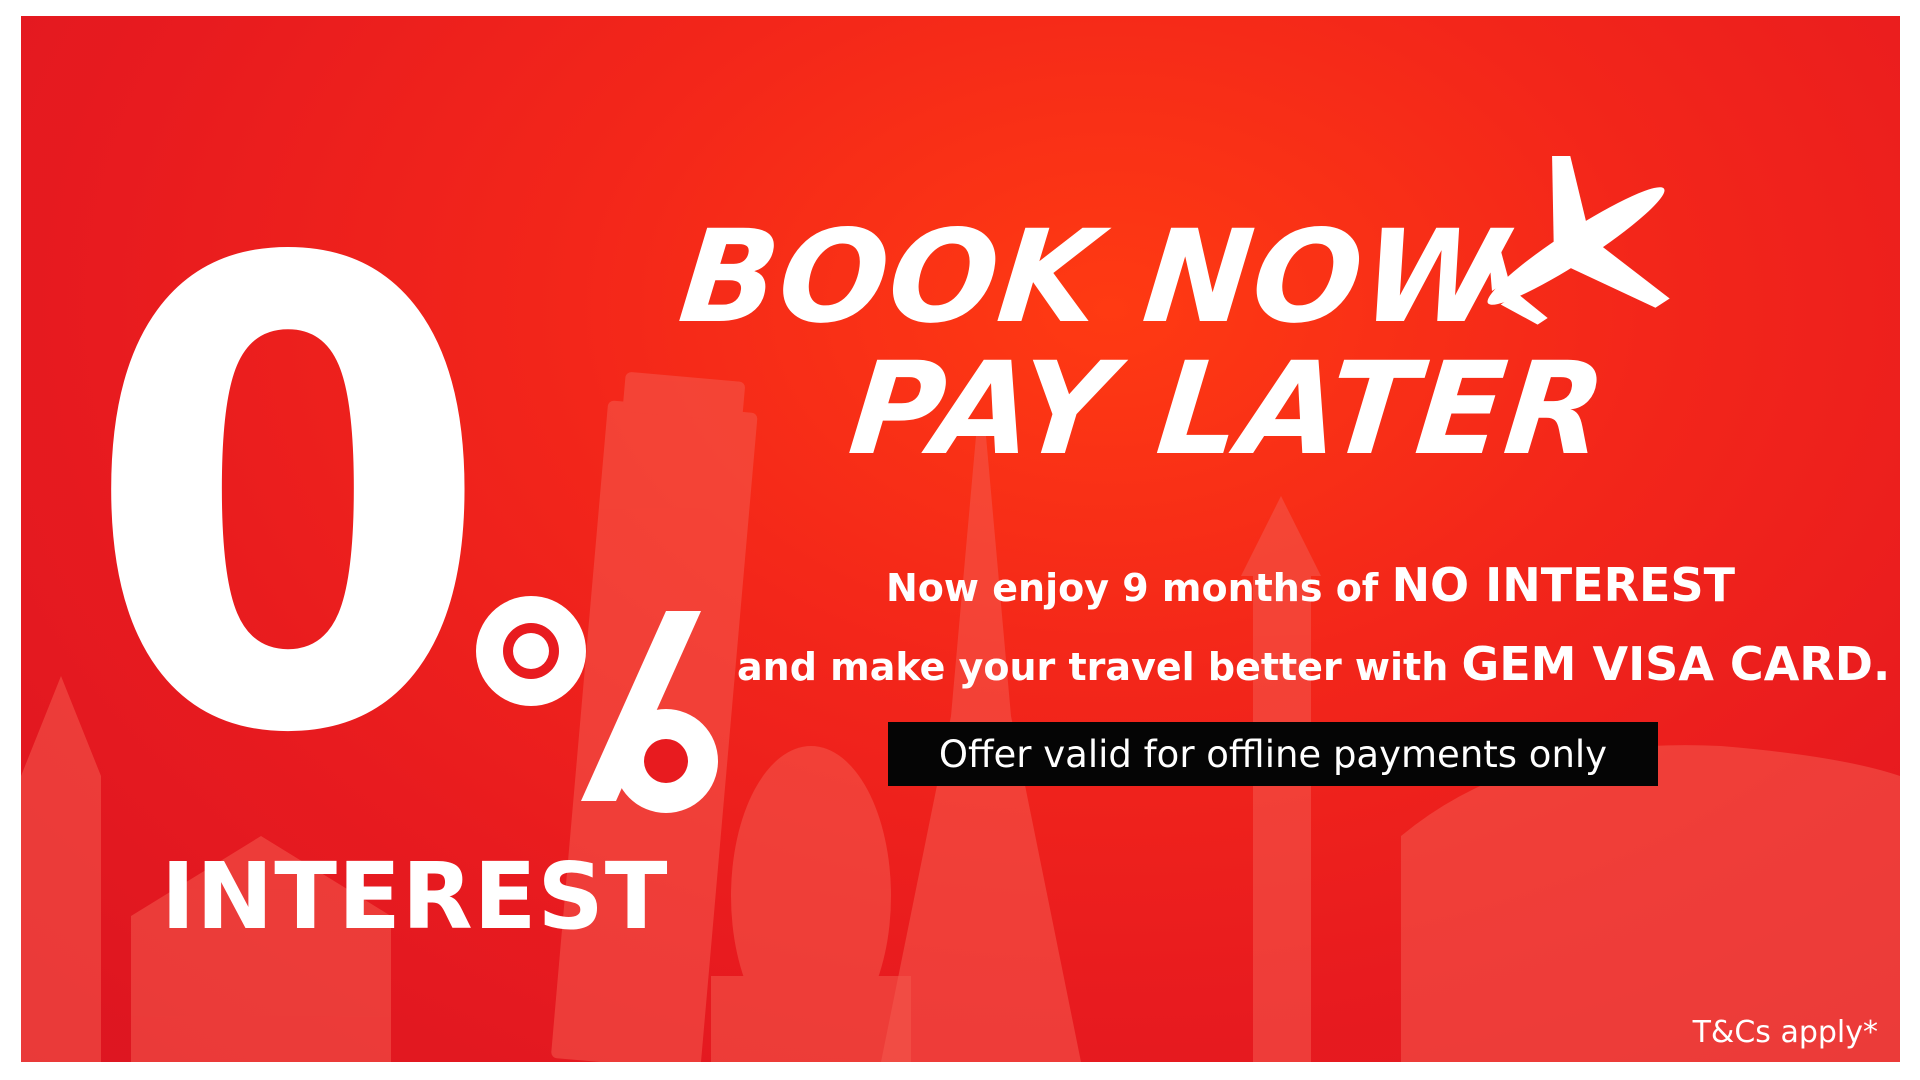 This screenshot has height=1080, width=1920. What do you see at coordinates (288, 500) in the screenshot?
I see `zero-digit: 0` at bounding box center [288, 500].